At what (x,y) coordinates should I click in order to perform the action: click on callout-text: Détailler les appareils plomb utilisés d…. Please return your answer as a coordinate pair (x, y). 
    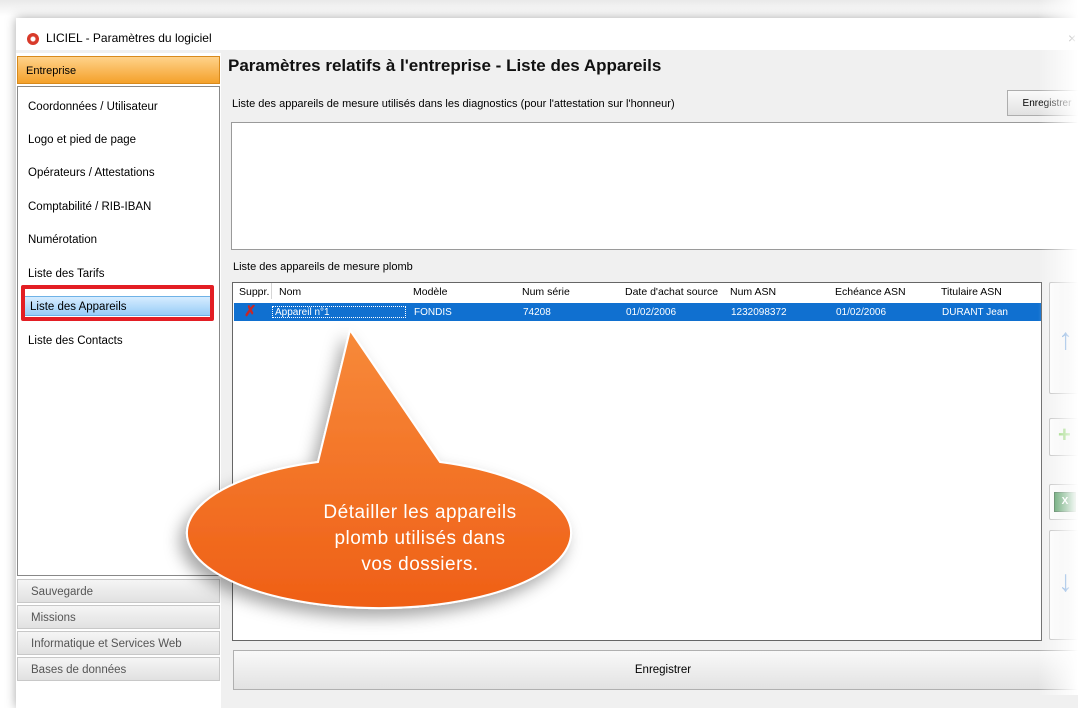
    Looking at the image, I should click on (420, 539).